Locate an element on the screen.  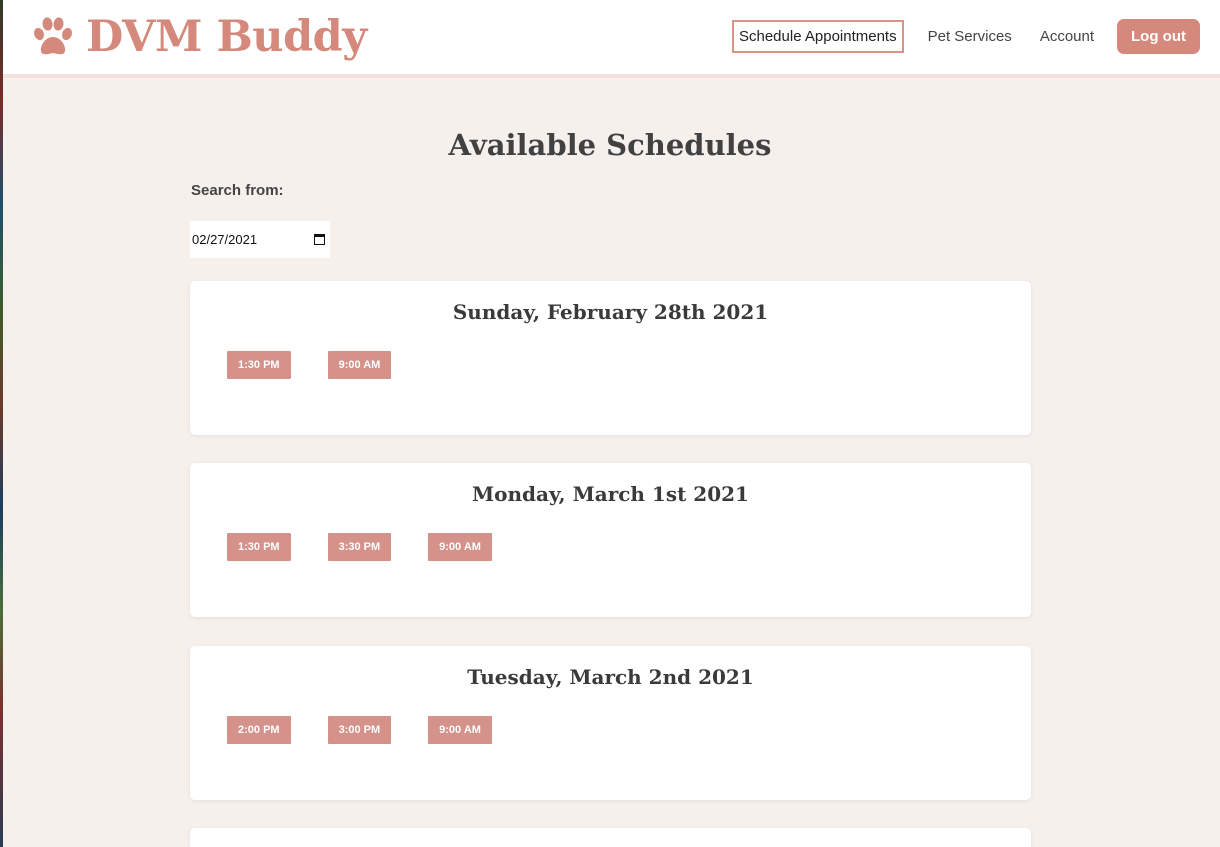
calendar-icon is located at coordinates (319, 239).